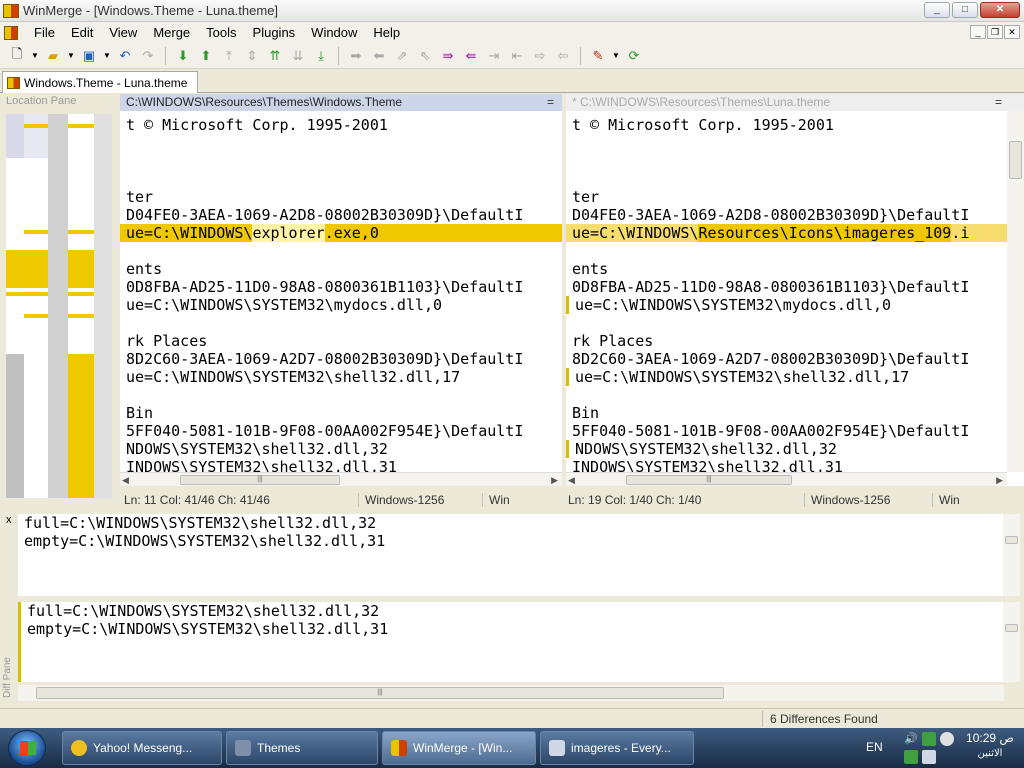  Describe the element at coordinates (517, 56) in the screenshot. I see `merge-left-icon: ⇤` at that location.